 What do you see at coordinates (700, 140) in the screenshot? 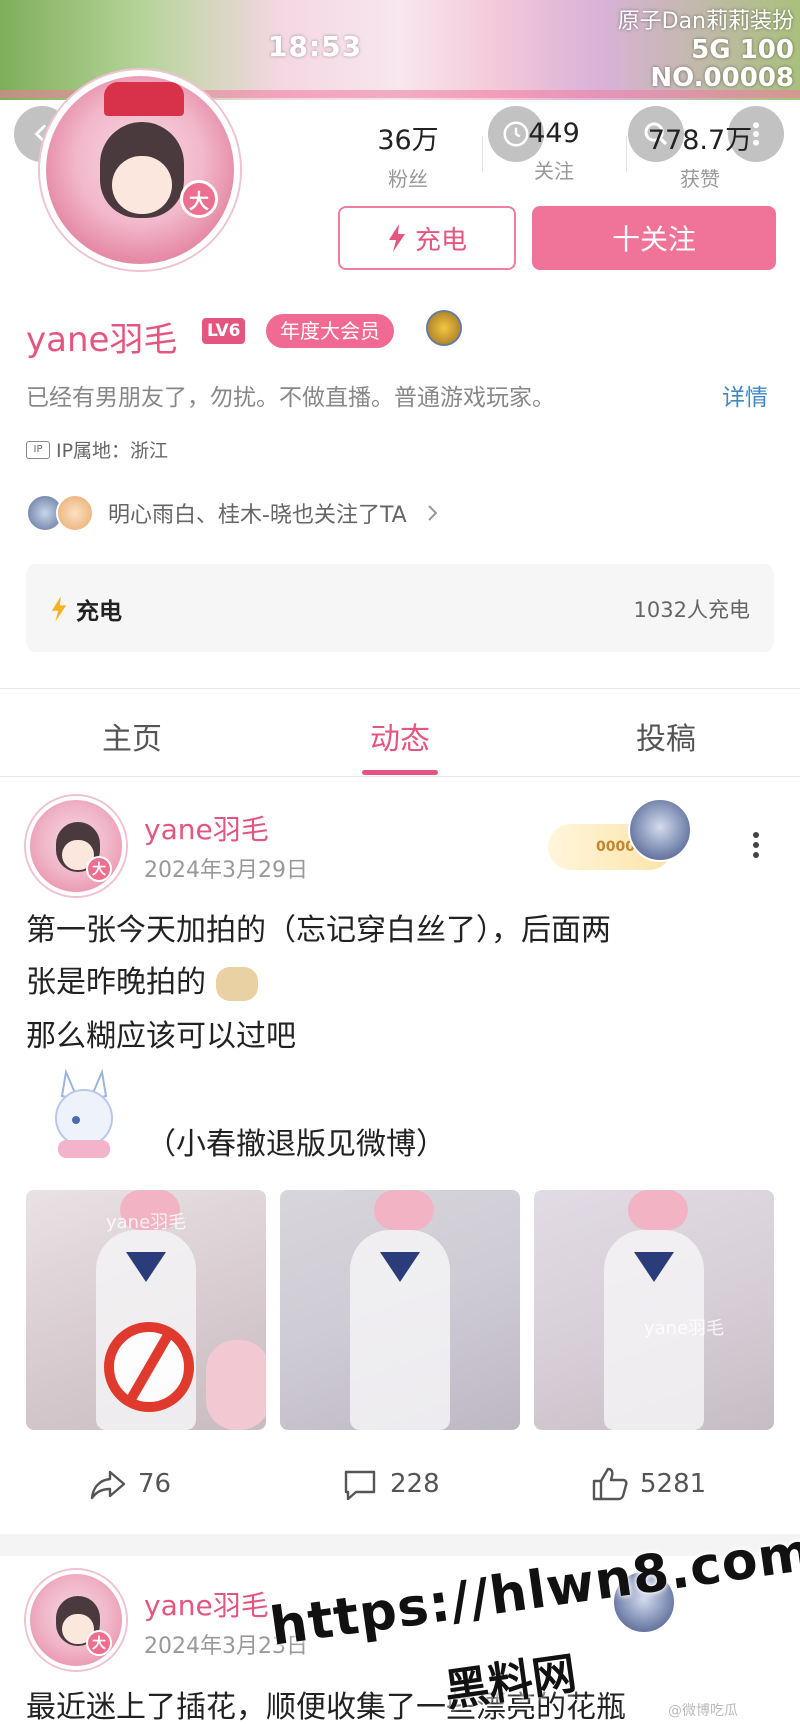
I see `likes-count: 778.7万` at bounding box center [700, 140].